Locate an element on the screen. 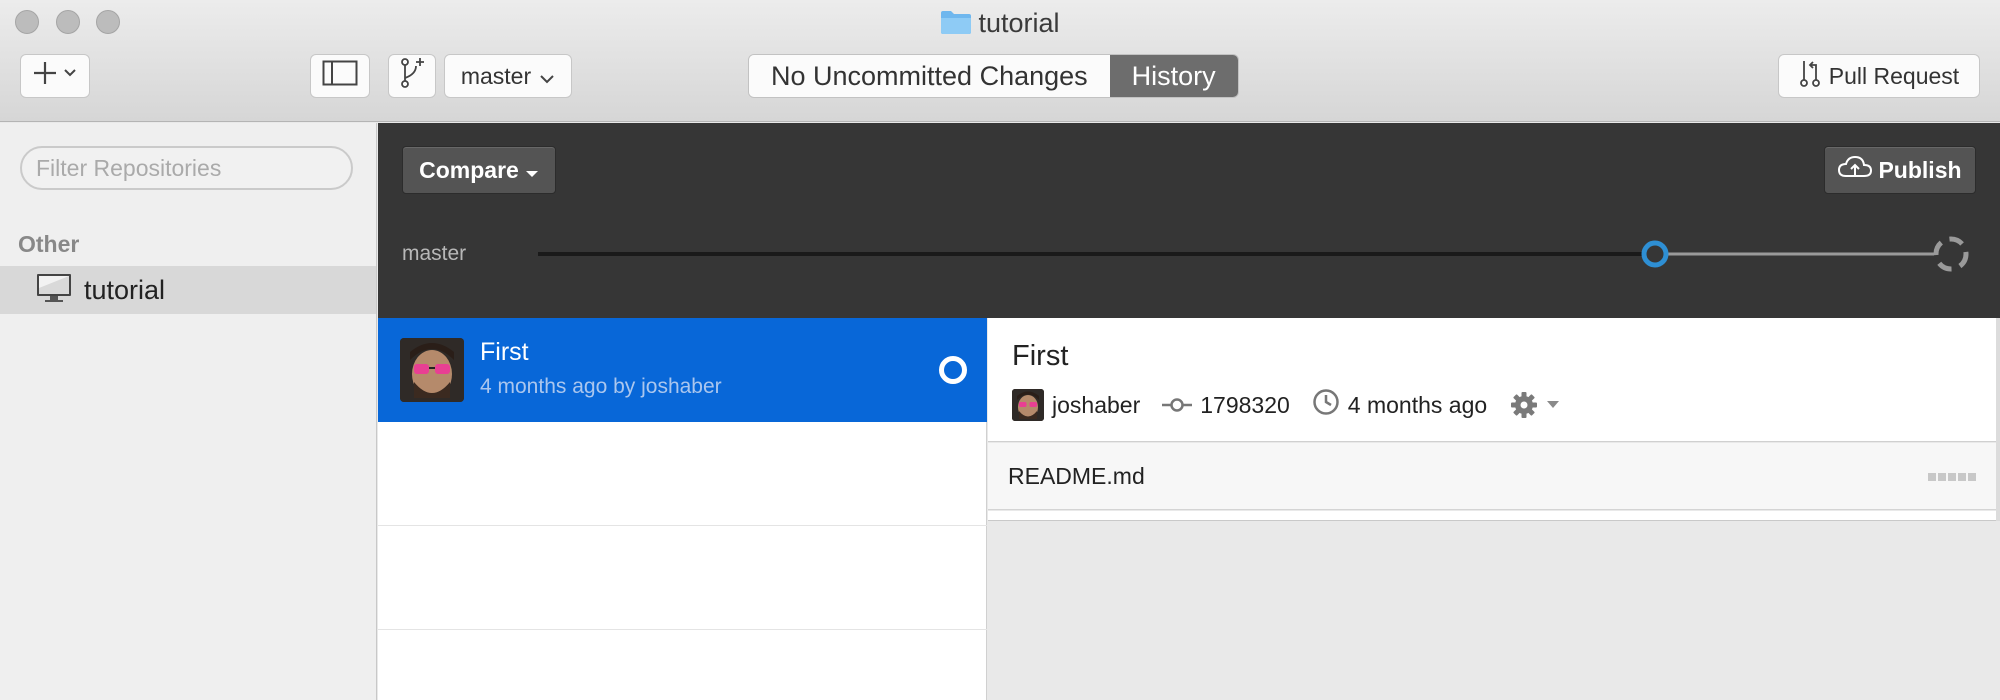  file-diff-preview is located at coordinates (1493, 516).